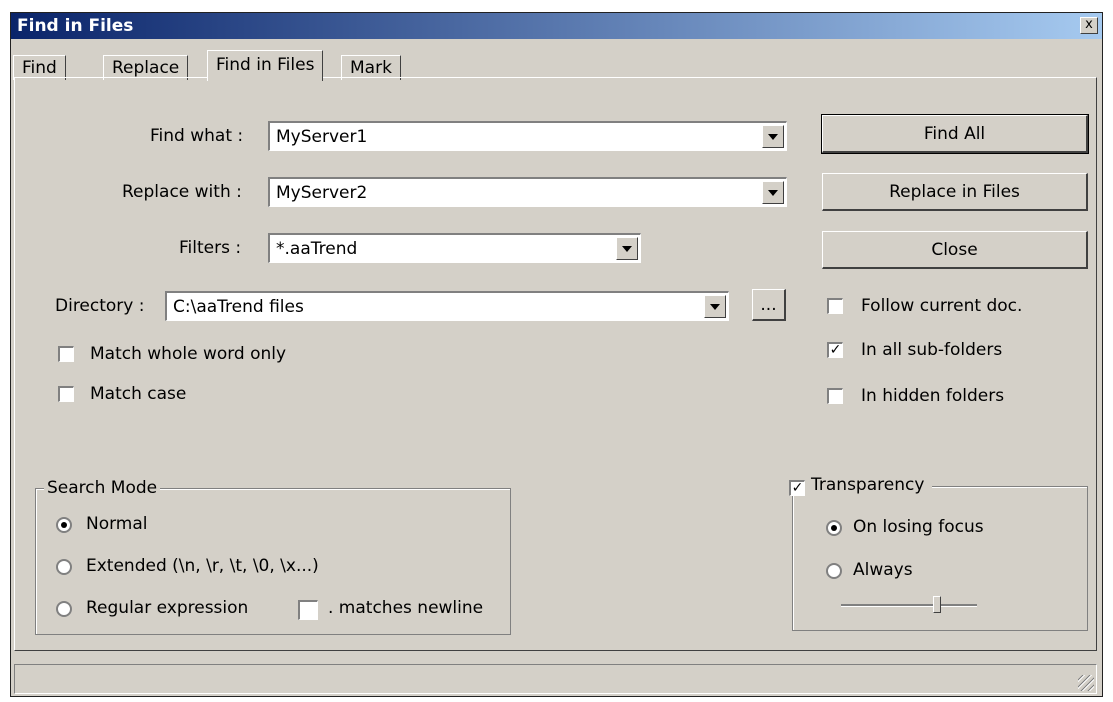 This screenshot has height=702, width=1113. I want to click on normal-label: Normal, so click(117, 524).